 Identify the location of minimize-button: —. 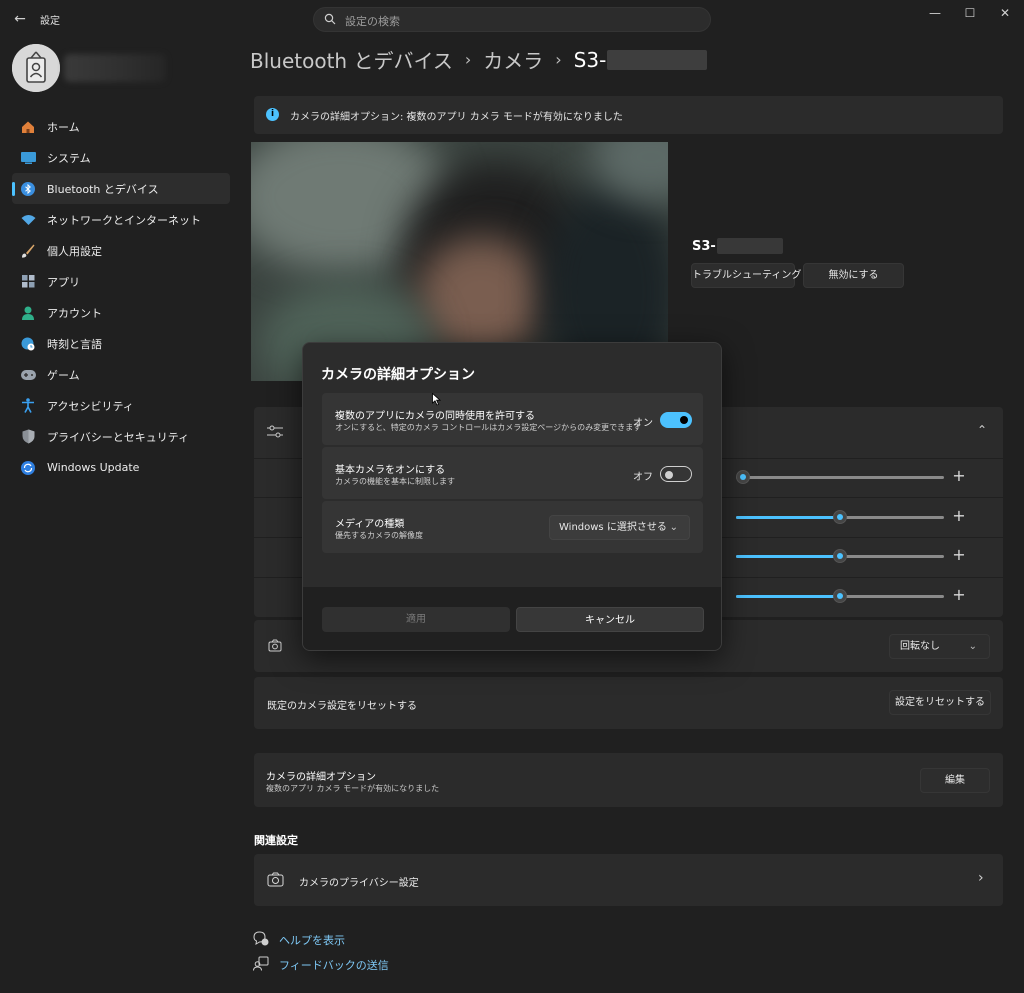
(935, 13).